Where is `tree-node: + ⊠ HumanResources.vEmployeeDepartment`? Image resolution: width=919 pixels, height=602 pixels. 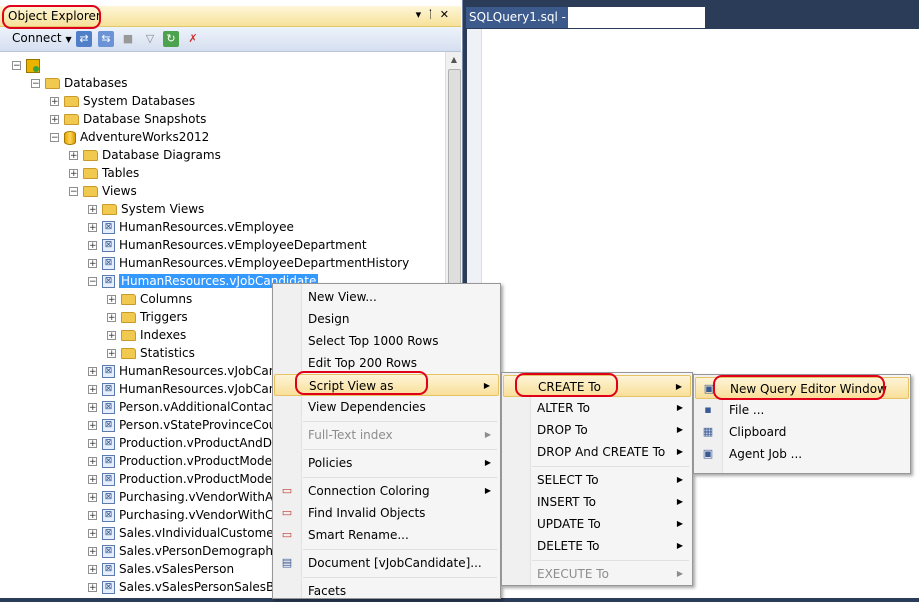 tree-node: + ⊠ HumanResources.vEmployeeDepartment is located at coordinates (227, 245).